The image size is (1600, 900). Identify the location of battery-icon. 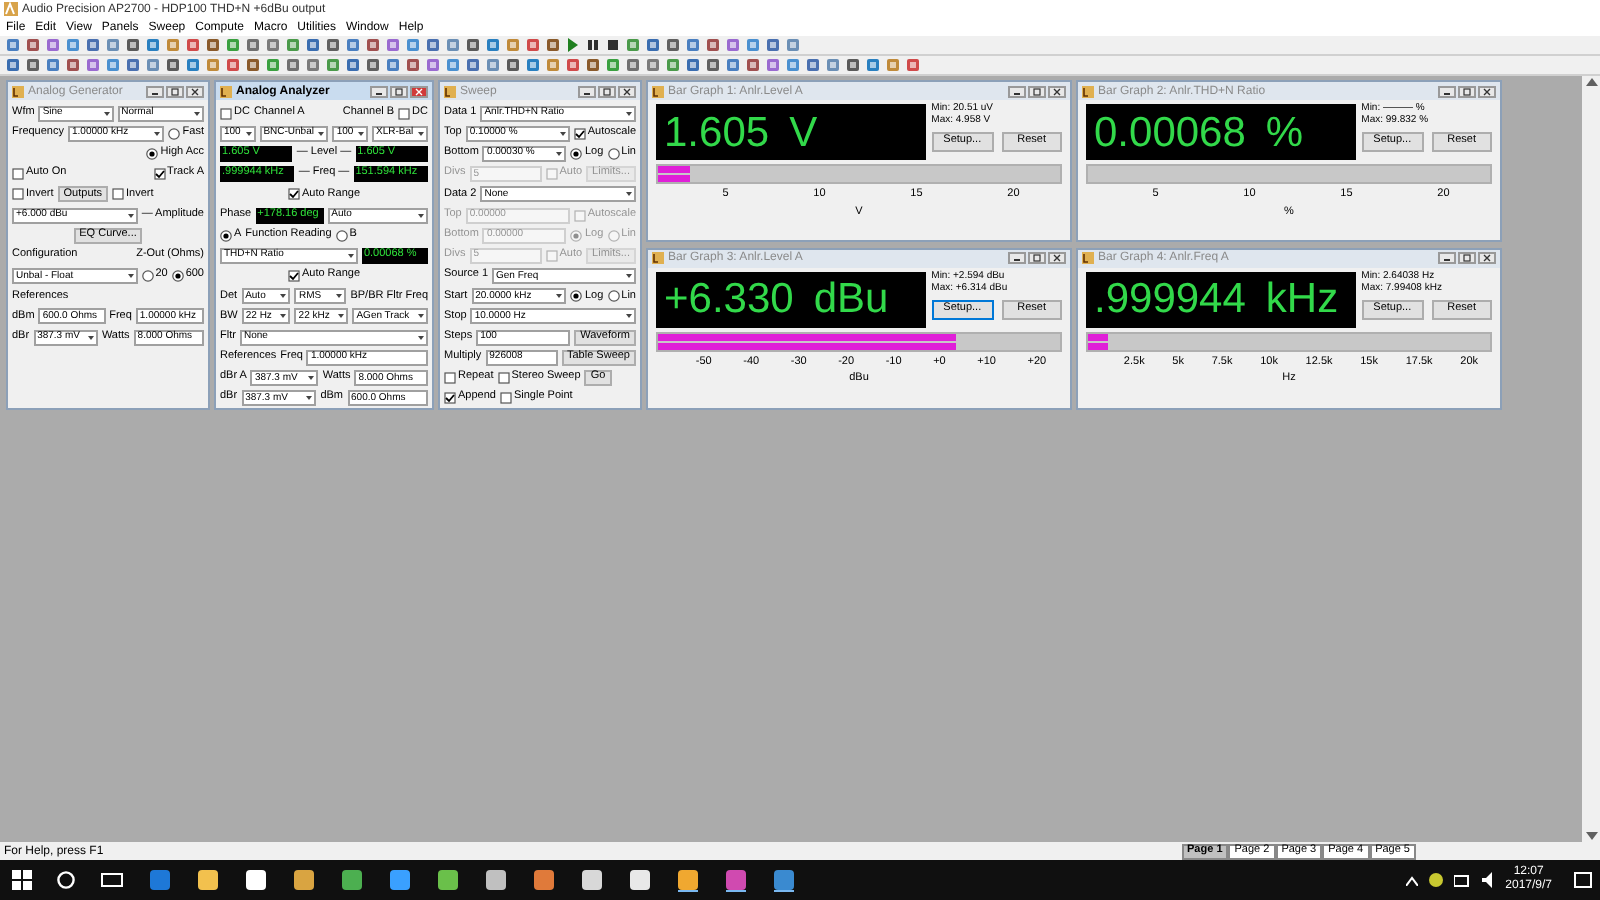
(1461, 880).